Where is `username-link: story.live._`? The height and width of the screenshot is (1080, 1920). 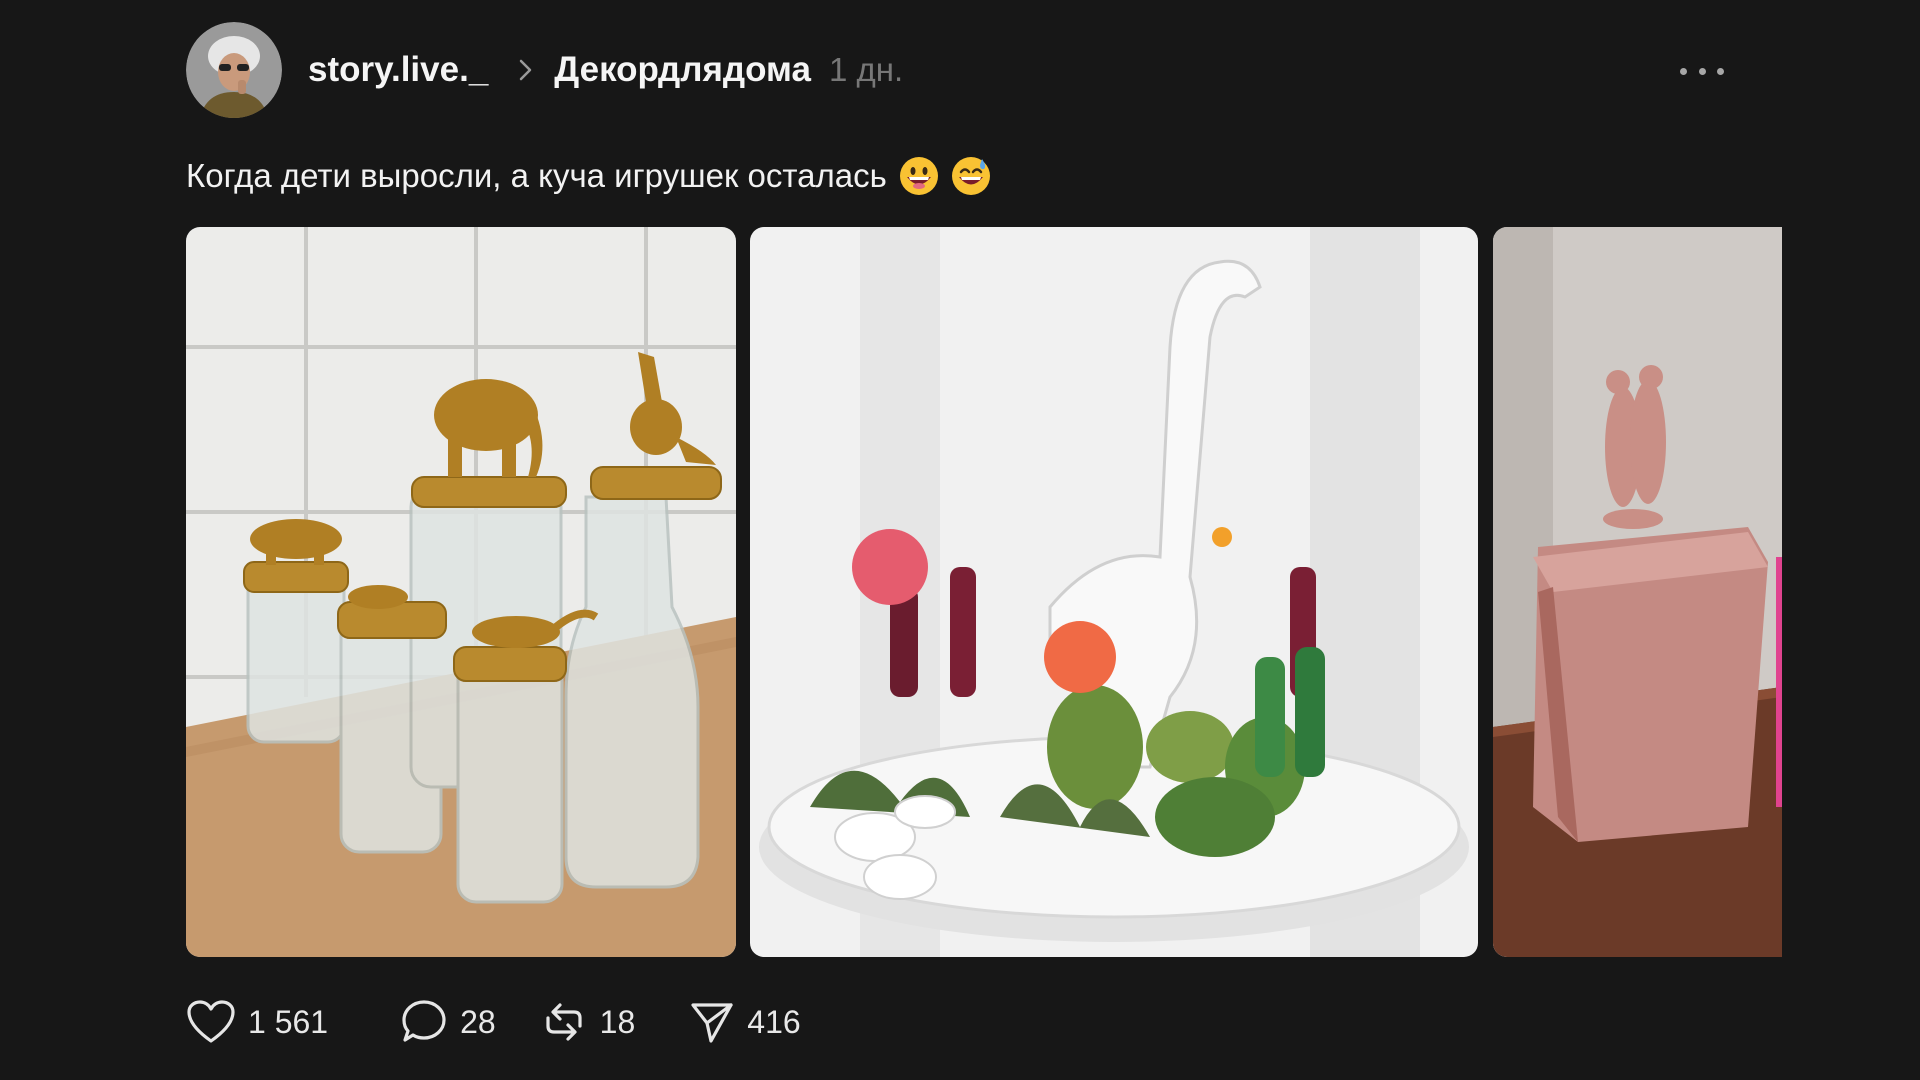
username-link: story.live._ is located at coordinates (398, 70).